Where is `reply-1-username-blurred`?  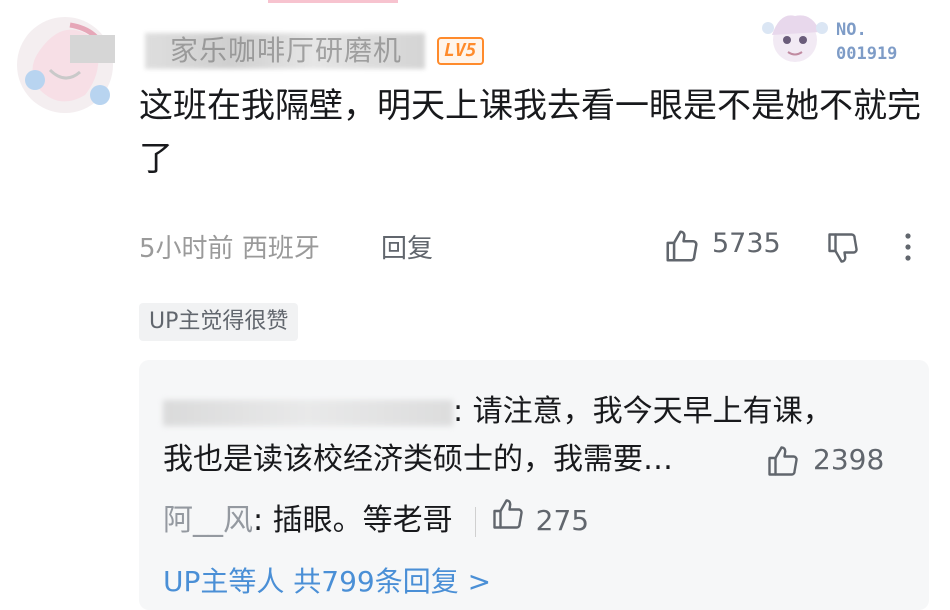
reply-1-username-blurred is located at coordinates (308, 412).